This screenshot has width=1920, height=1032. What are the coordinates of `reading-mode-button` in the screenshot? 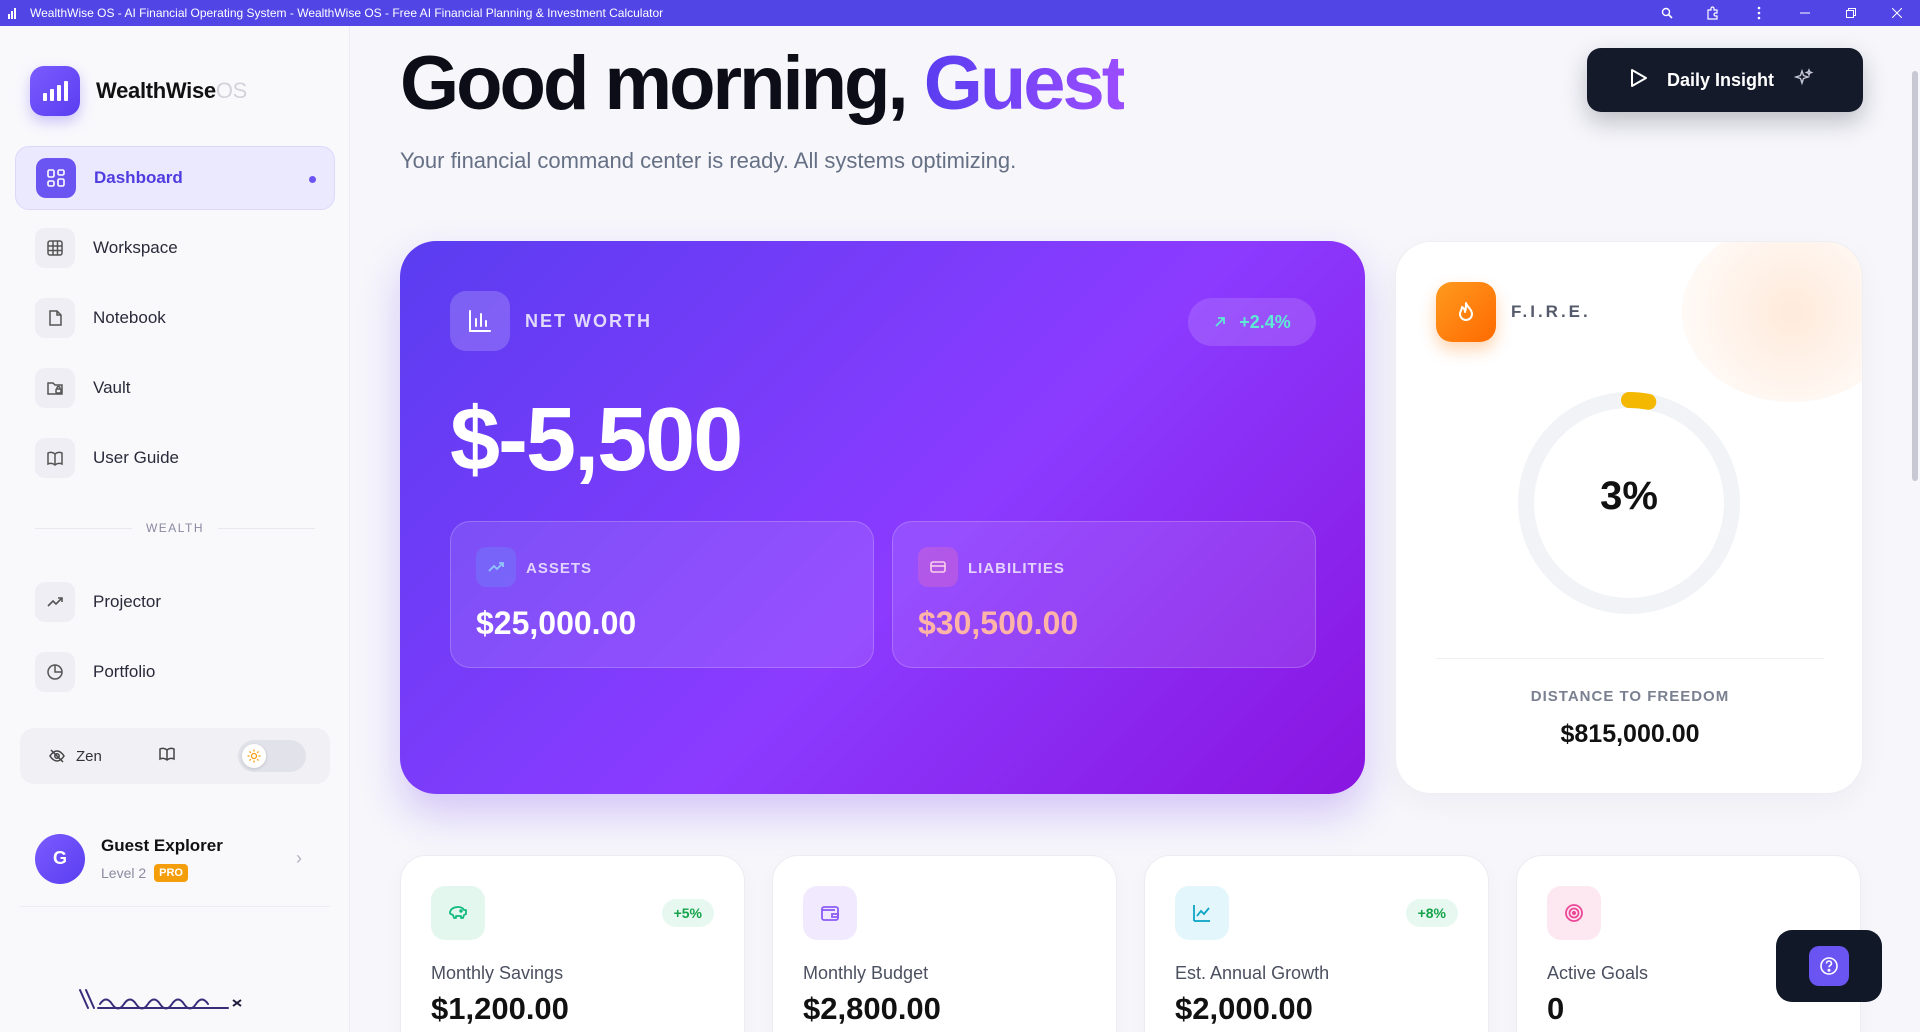 It's located at (167, 756).